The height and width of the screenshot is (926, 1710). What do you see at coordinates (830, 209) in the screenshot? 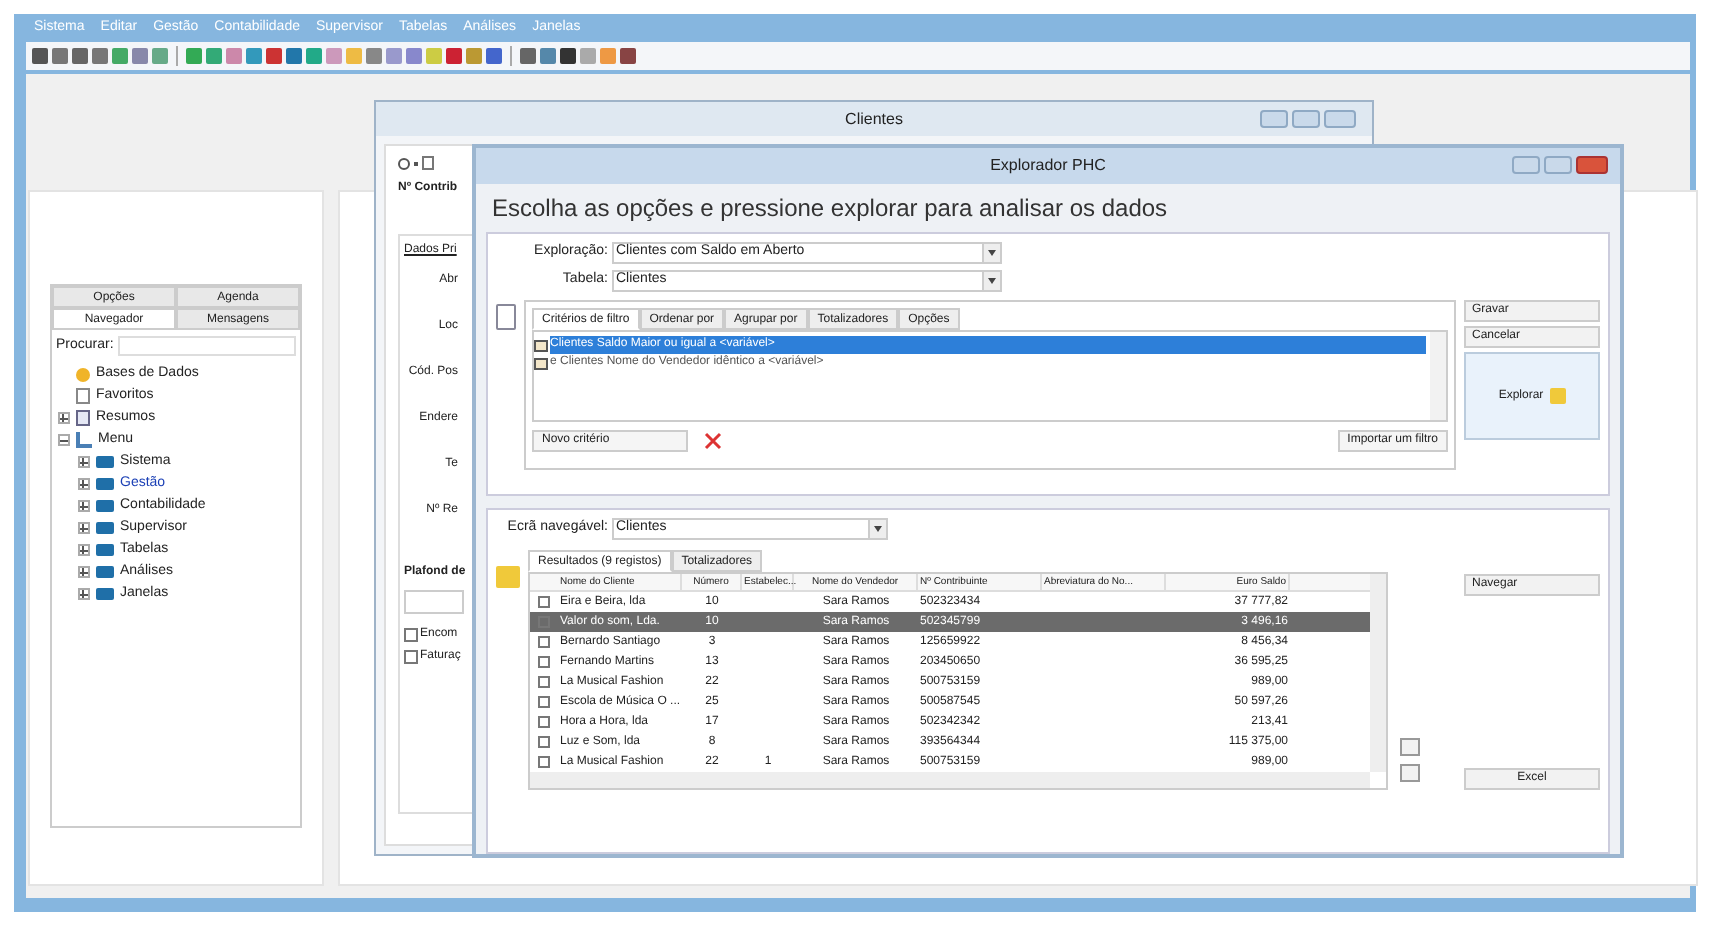
I see `heading: Escolha as opções e pressione explorar para analisar os dados` at bounding box center [830, 209].